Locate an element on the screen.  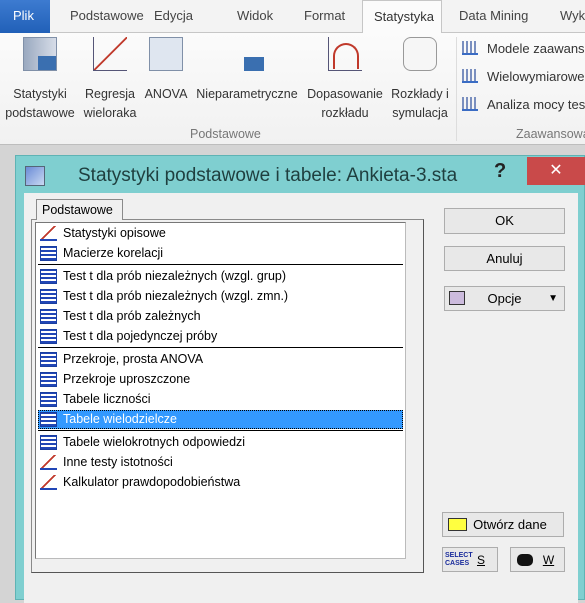
tab-widok: Widok is located at coordinates (255, 15).